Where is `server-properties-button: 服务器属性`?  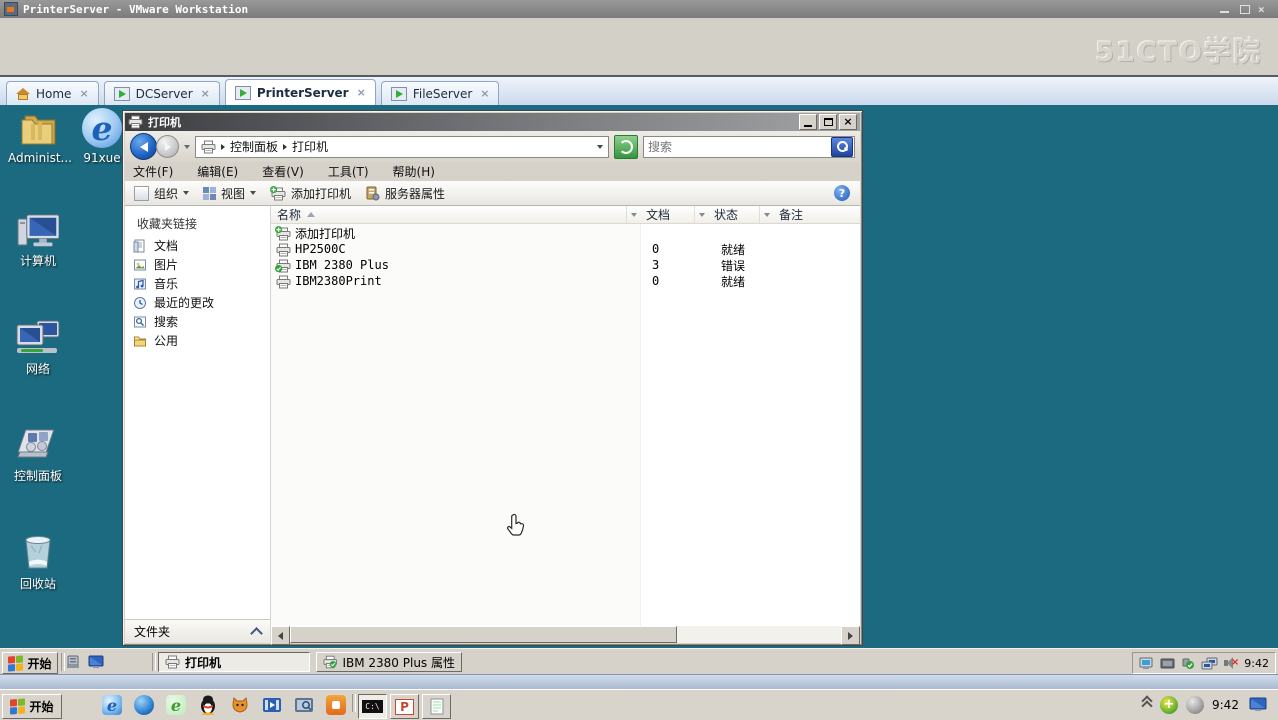 server-properties-button: 服务器属性 is located at coordinates (405, 193).